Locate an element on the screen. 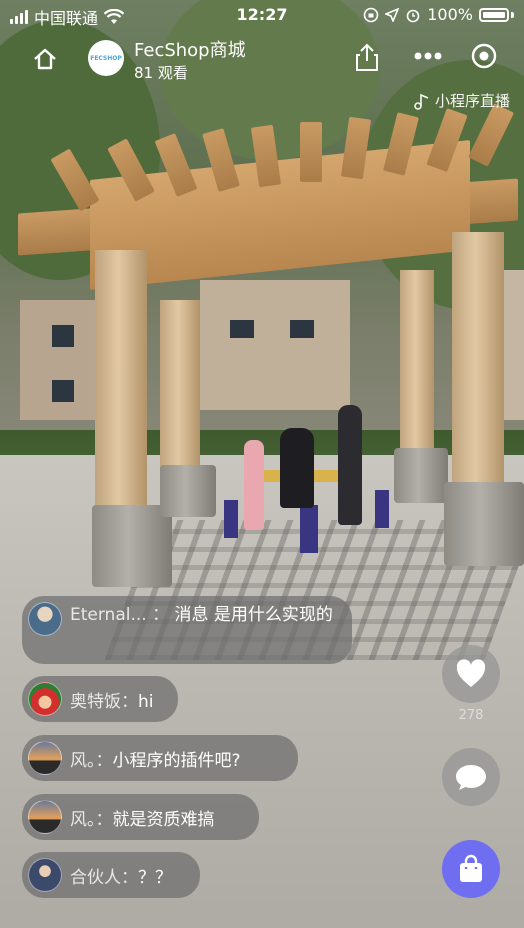 The height and width of the screenshot is (928, 524). shop-logo-text: FECSHOP is located at coordinates (106, 58).